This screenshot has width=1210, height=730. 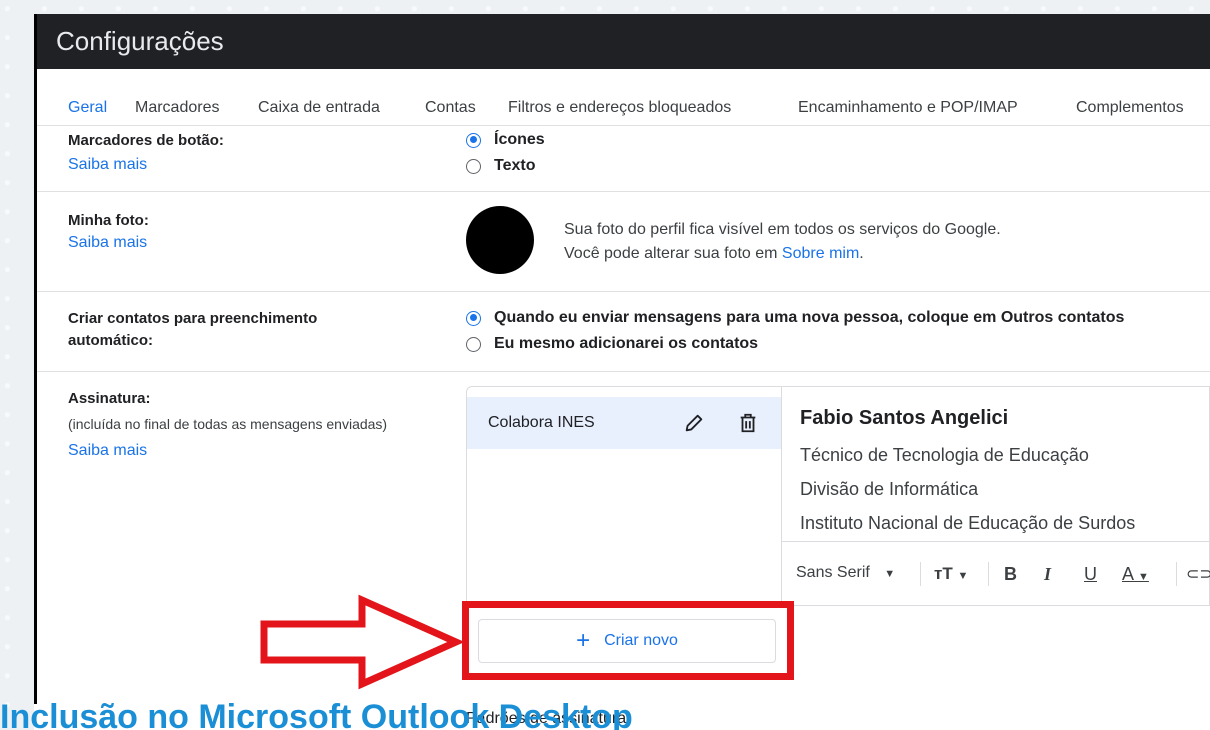 What do you see at coordinates (908, 108) in the screenshot?
I see `tab-encaminhamento: Encaminhamento e POP/IMAP` at bounding box center [908, 108].